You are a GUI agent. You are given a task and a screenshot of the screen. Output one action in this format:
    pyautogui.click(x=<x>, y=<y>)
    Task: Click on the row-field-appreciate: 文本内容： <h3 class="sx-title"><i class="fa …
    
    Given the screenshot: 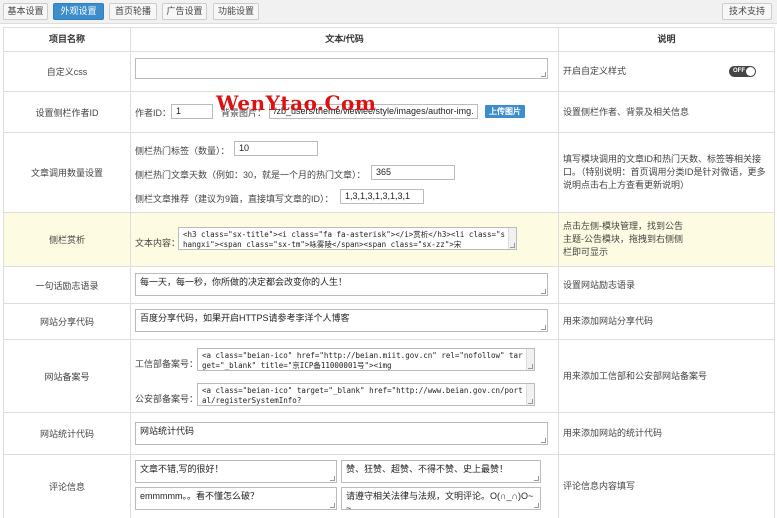 What is the action you would take?
    pyautogui.click(x=345, y=240)
    